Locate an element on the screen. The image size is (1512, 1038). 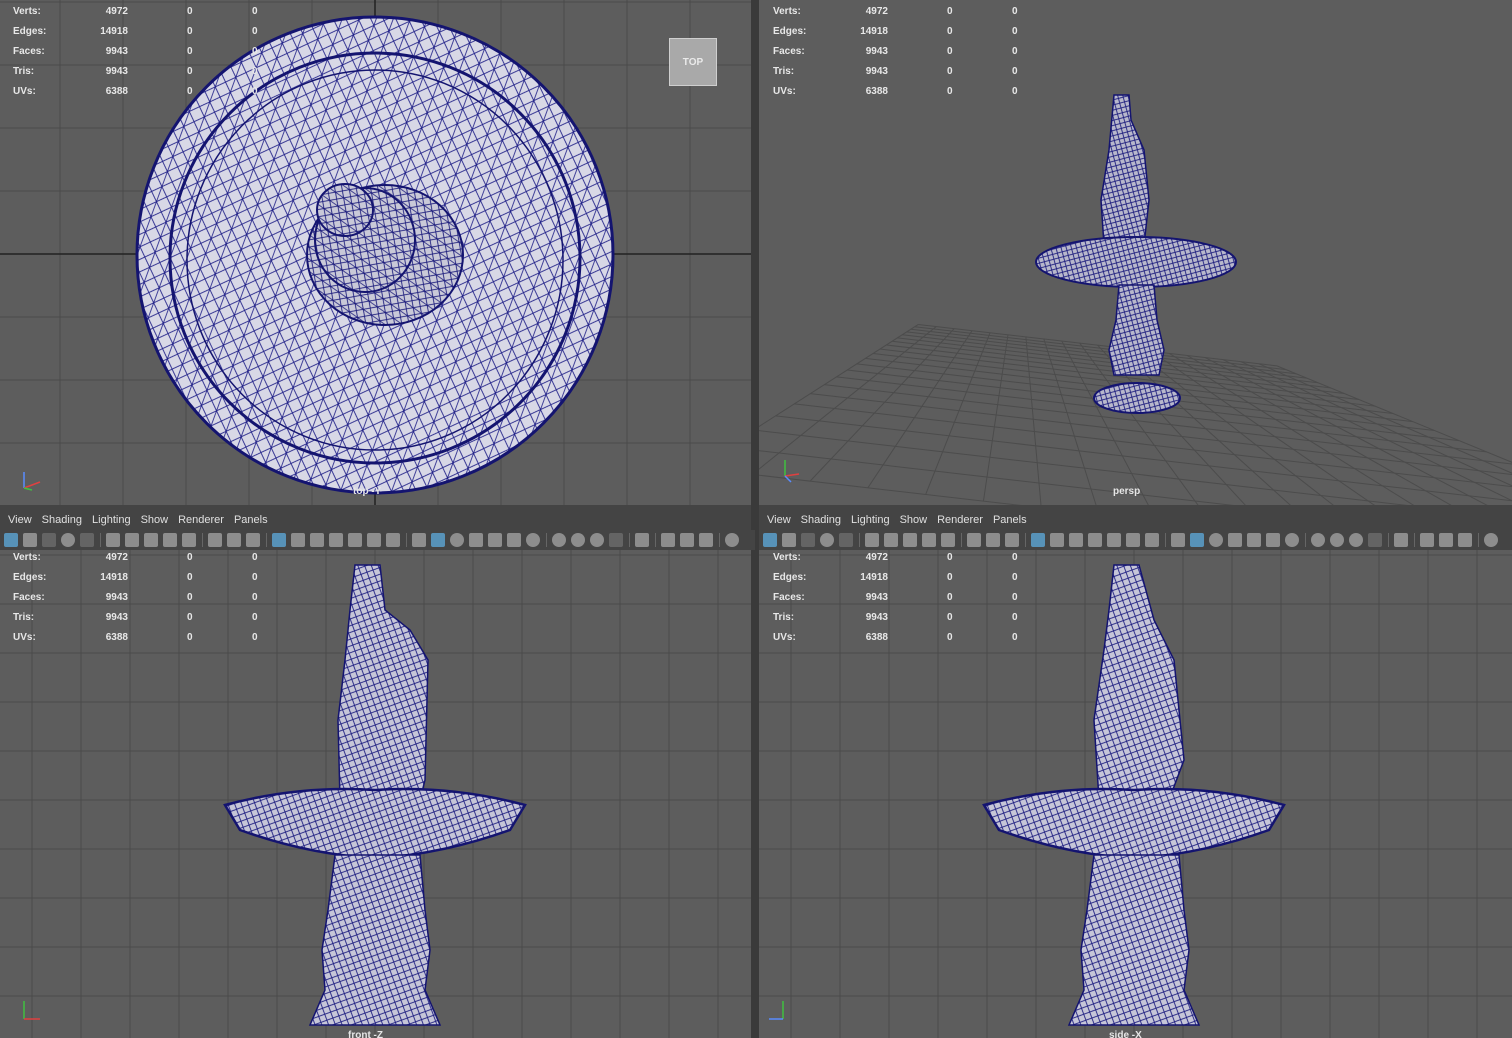
hud-label: UVs: is located at coordinates (24, 91).